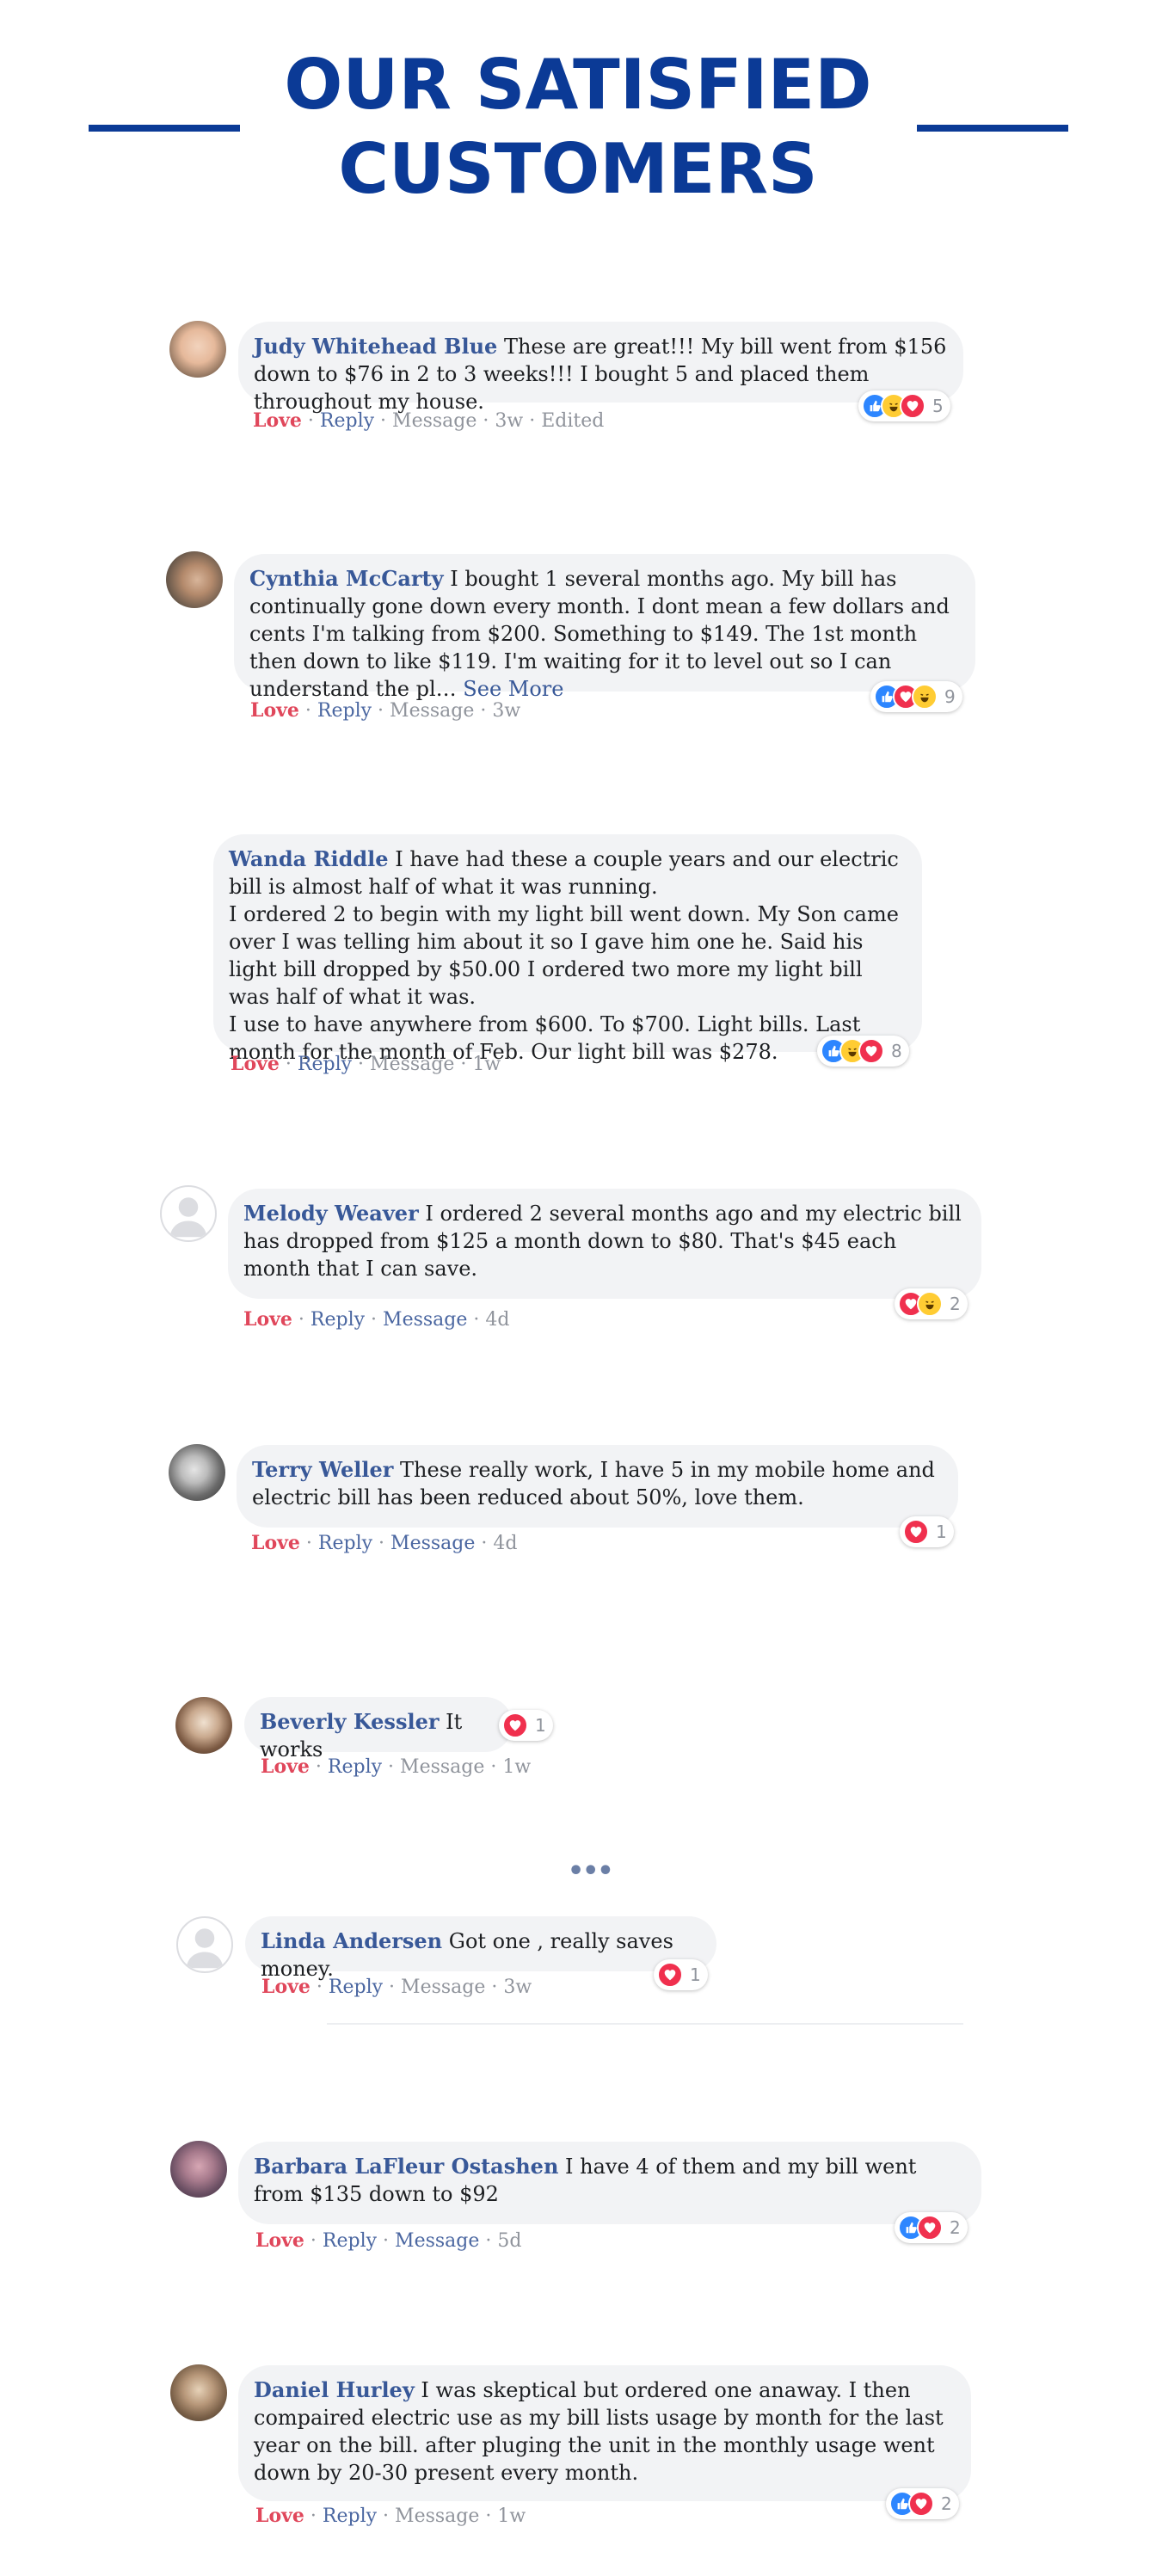 The width and height of the screenshot is (1156, 2576). I want to click on comment-author: Wanda Riddle, so click(309, 858).